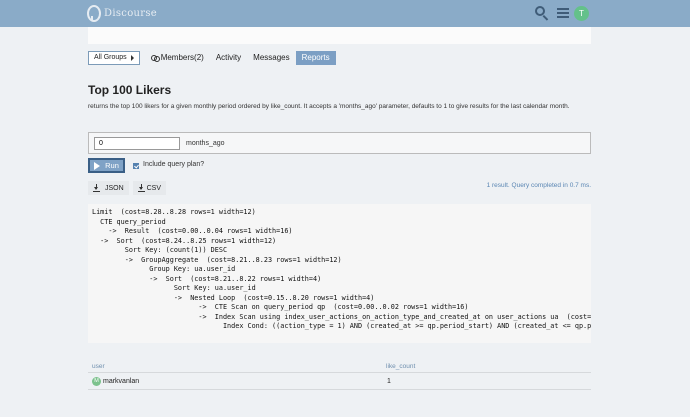  What do you see at coordinates (96, 381) in the screenshot?
I see `user-avatar: M` at bounding box center [96, 381].